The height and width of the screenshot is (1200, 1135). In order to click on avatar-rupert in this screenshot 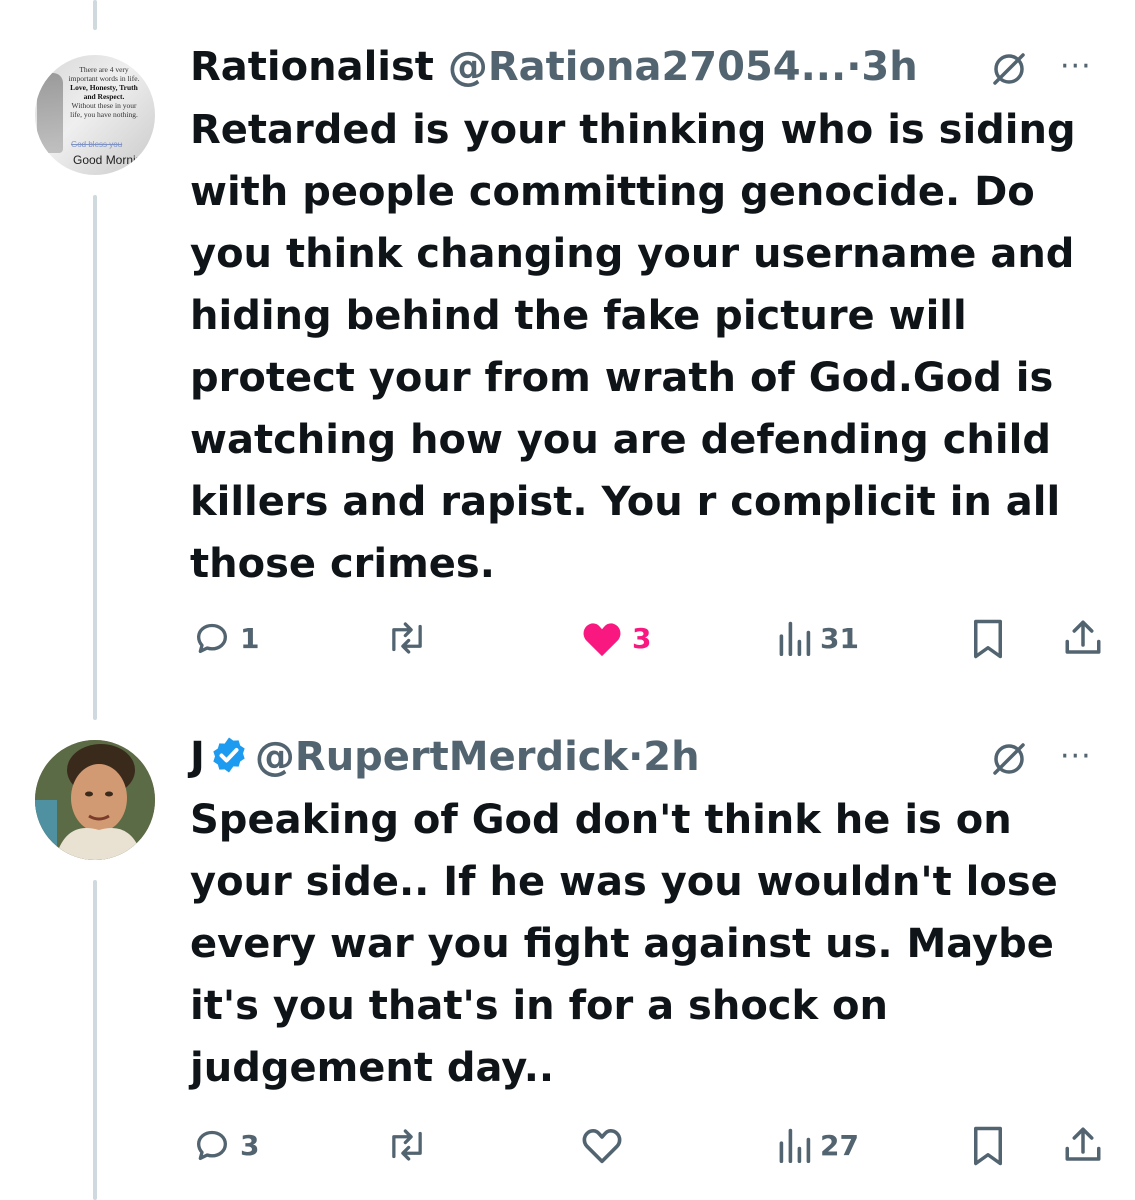, I will do `click(95, 800)`.